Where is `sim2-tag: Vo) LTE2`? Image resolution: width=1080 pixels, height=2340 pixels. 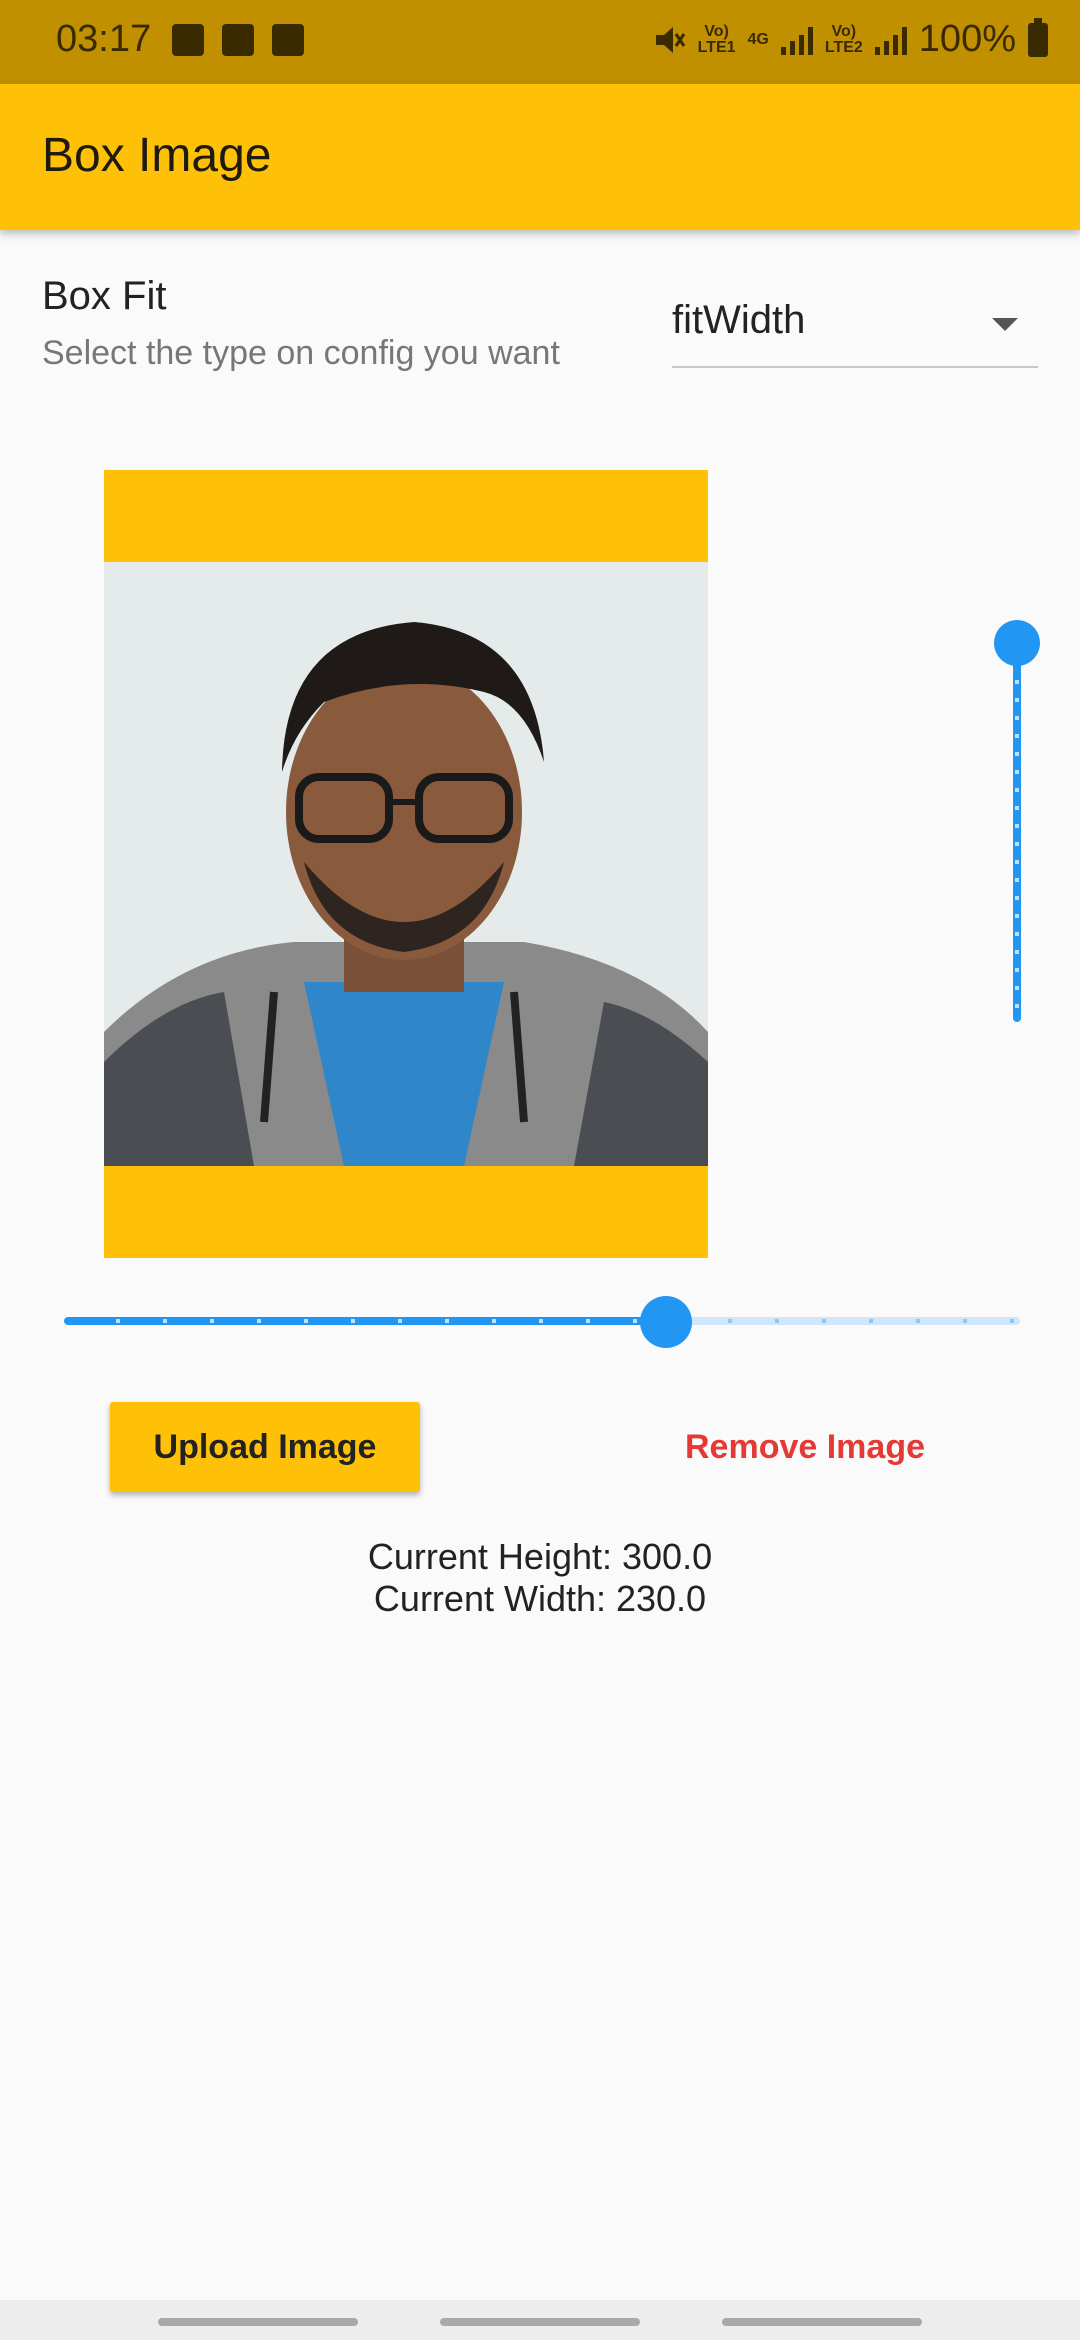 sim2-tag: Vo) LTE2 is located at coordinates (843, 39).